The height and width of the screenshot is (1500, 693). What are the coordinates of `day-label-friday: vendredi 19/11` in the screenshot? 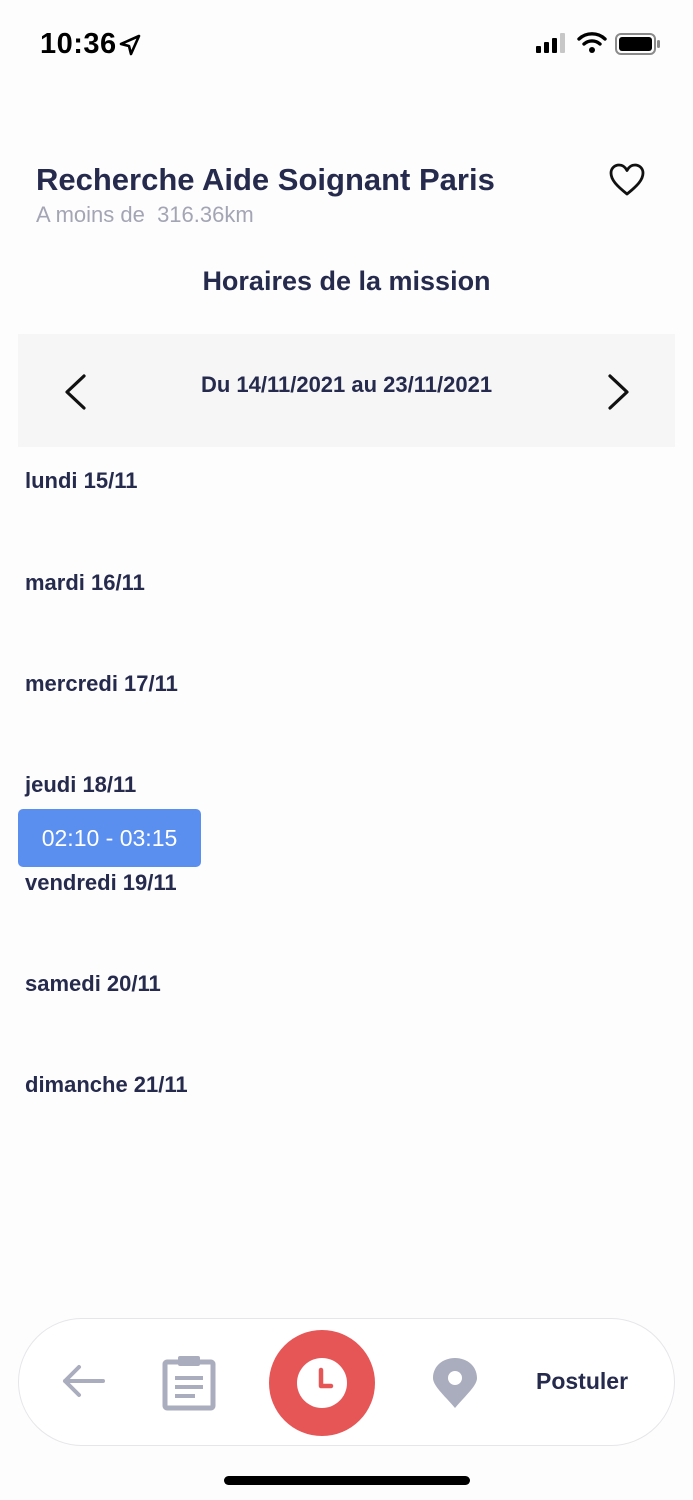 It's located at (101, 882).